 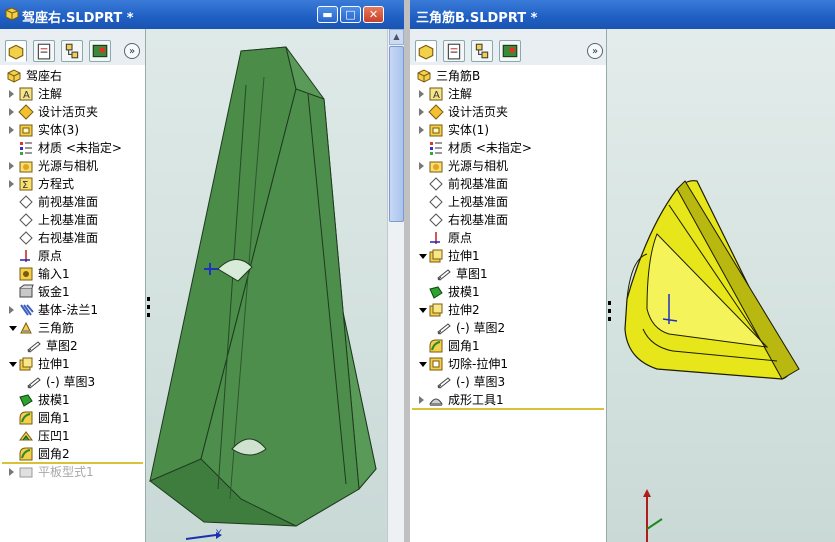 What do you see at coordinates (508, 76) in the screenshot?
I see `tree-item: 三角筋B` at bounding box center [508, 76].